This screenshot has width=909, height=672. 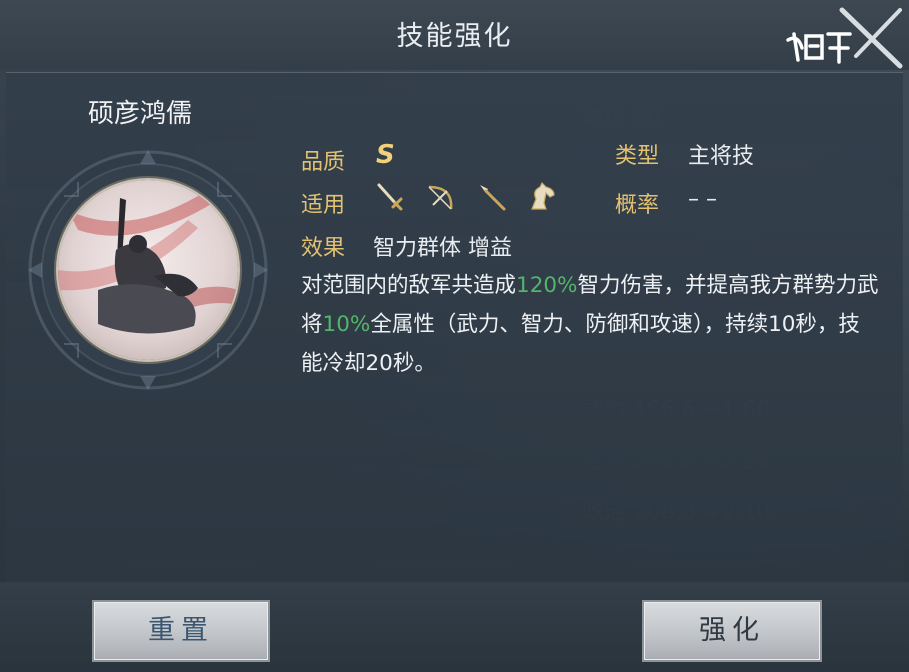 What do you see at coordinates (580, 344) in the screenshot?
I see `desc-text: 全属性（武力、智力、防御和攻速），持续10秒，技能冷却20秒。` at bounding box center [580, 344].